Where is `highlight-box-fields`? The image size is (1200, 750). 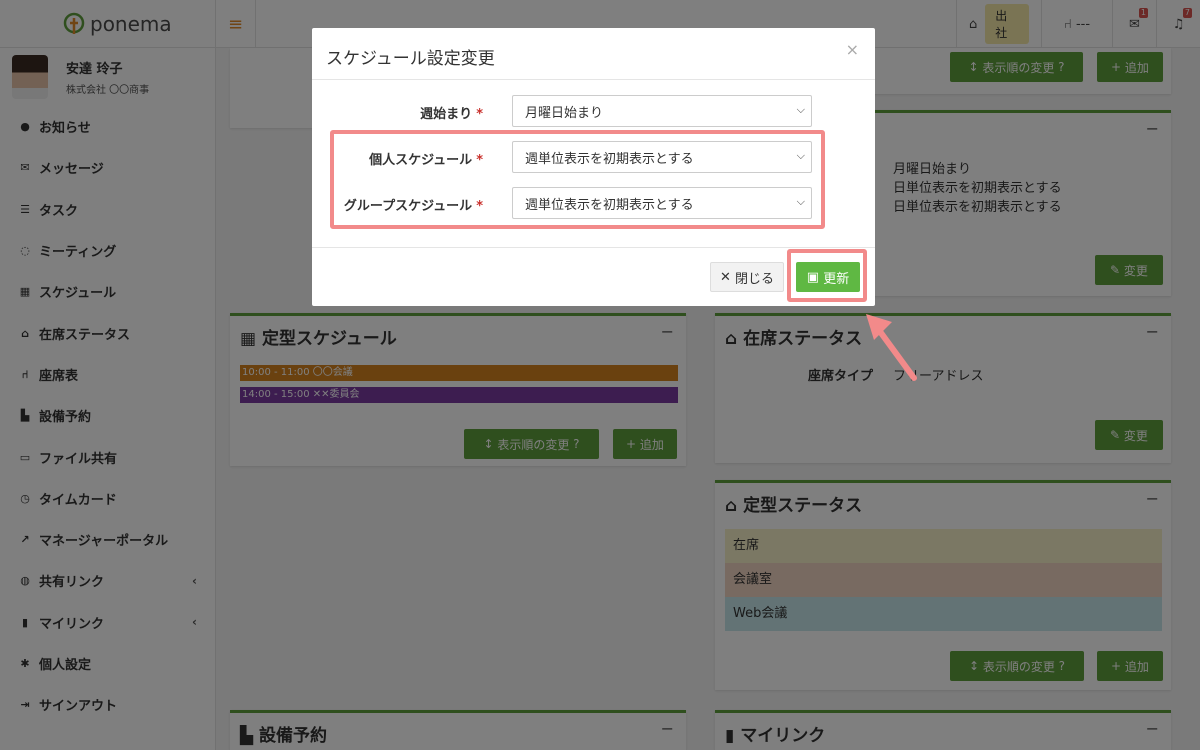 highlight-box-fields is located at coordinates (577, 179).